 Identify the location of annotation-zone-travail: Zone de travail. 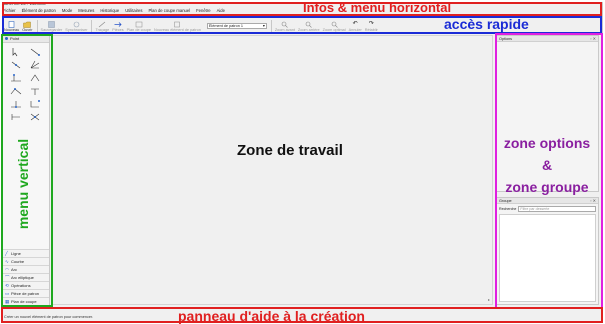
(290, 150).